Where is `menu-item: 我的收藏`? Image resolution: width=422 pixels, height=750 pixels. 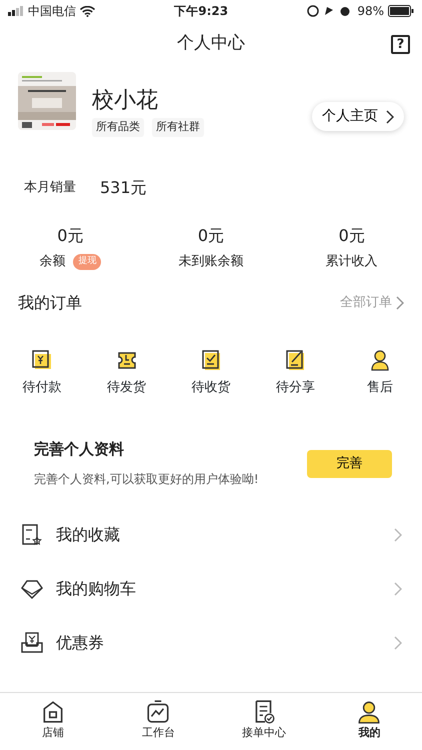
menu-item: 我的收藏 is located at coordinates (211, 535).